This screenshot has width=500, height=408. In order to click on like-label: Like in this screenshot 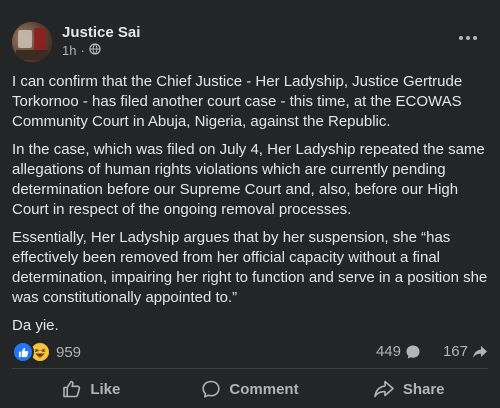, I will do `click(105, 389)`.